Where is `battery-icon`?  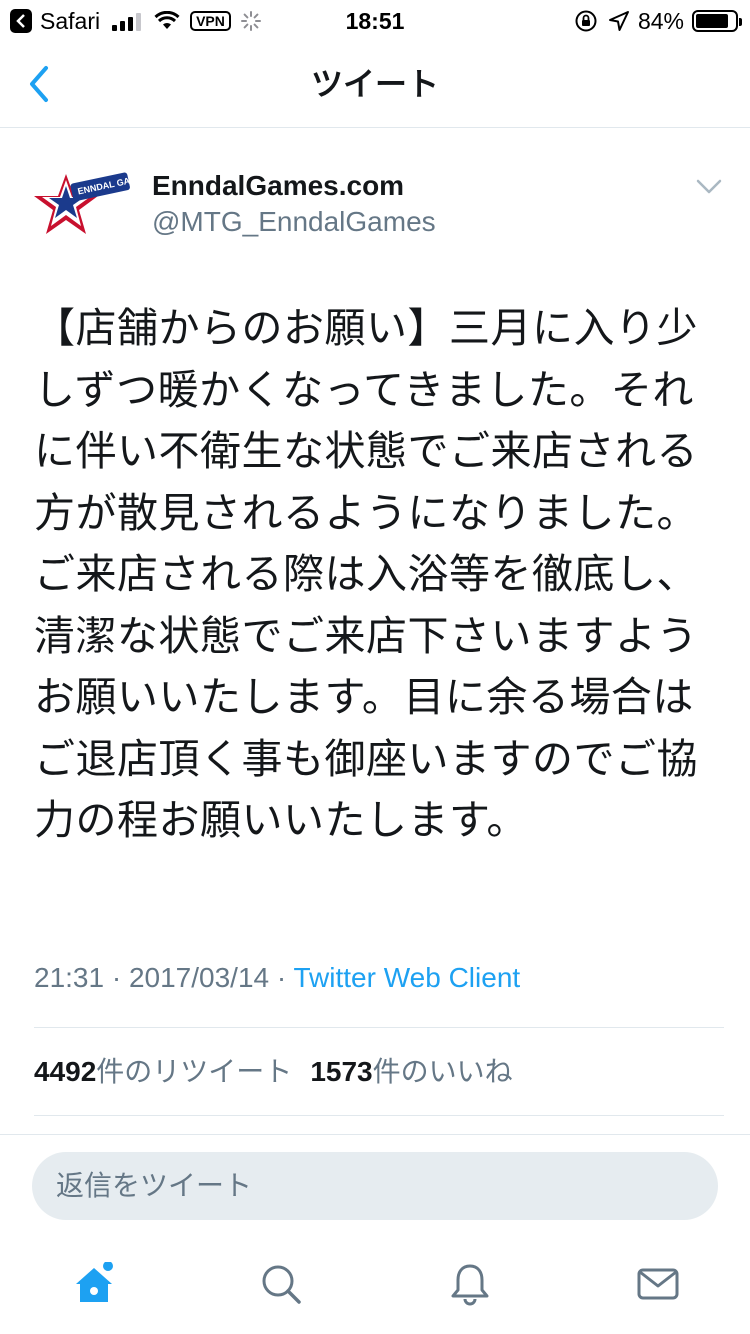
battery-icon is located at coordinates (717, 21).